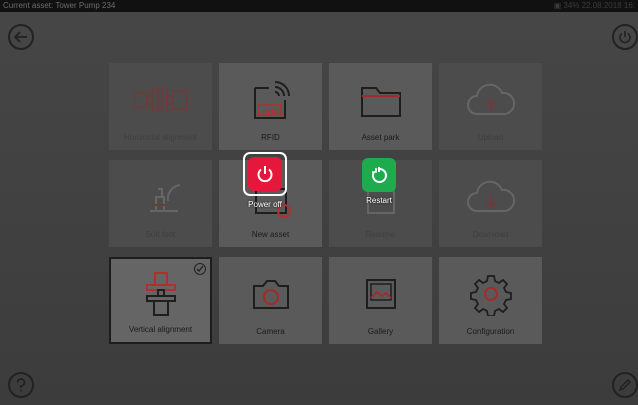 This screenshot has width=638, height=405. Describe the element at coordinates (164, 198) in the screenshot. I see `soft-foot-icon` at that location.